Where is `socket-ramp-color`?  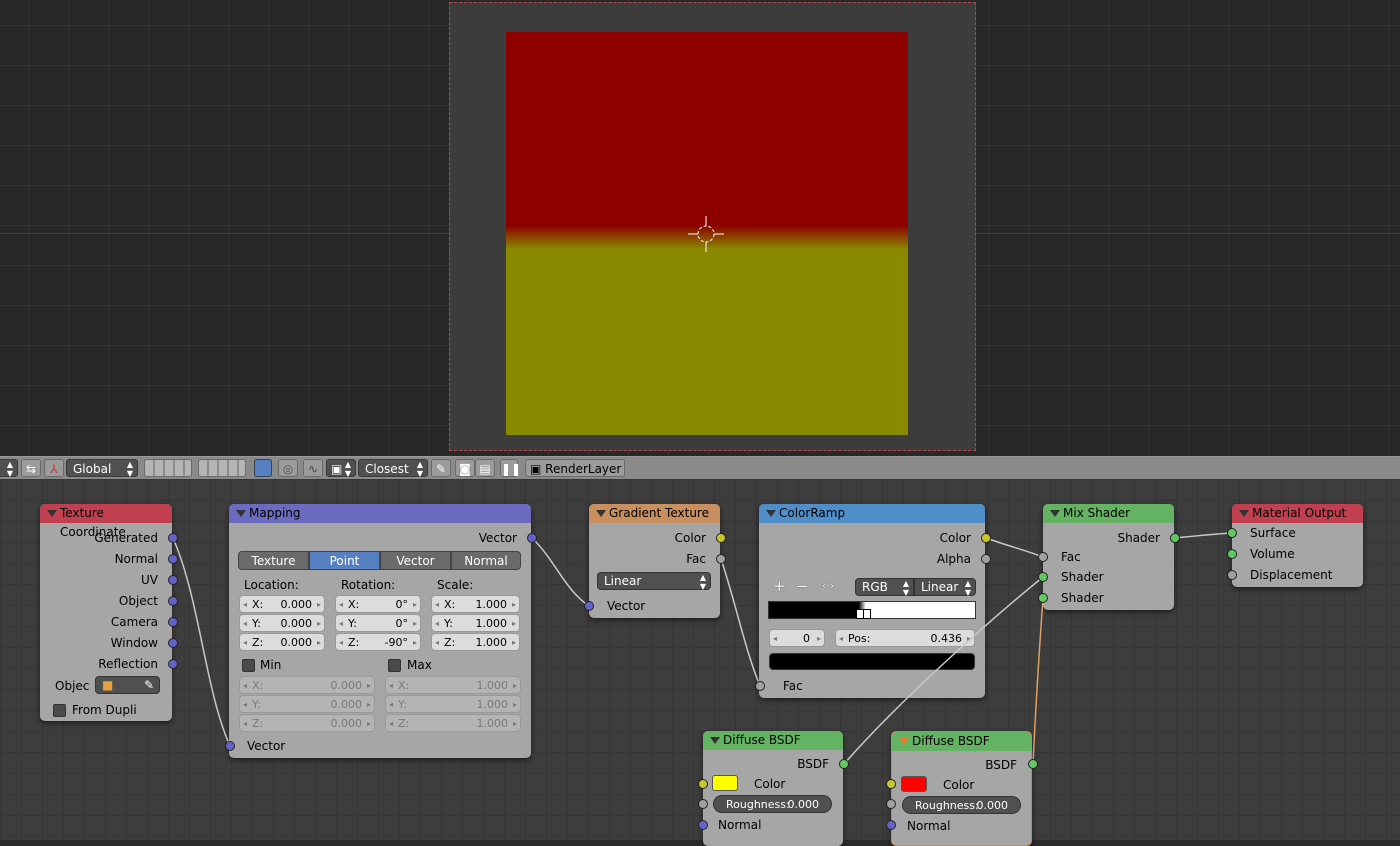 socket-ramp-color is located at coordinates (986, 538).